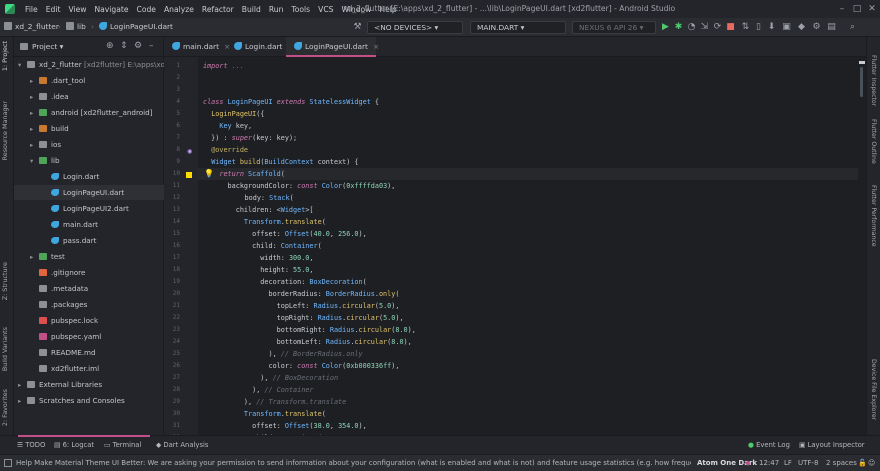 Image resolution: width=880 pixels, height=471 pixels. Describe the element at coordinates (31, 445) in the screenshot. I see `todo-tool-button: ☰ TODO` at that location.